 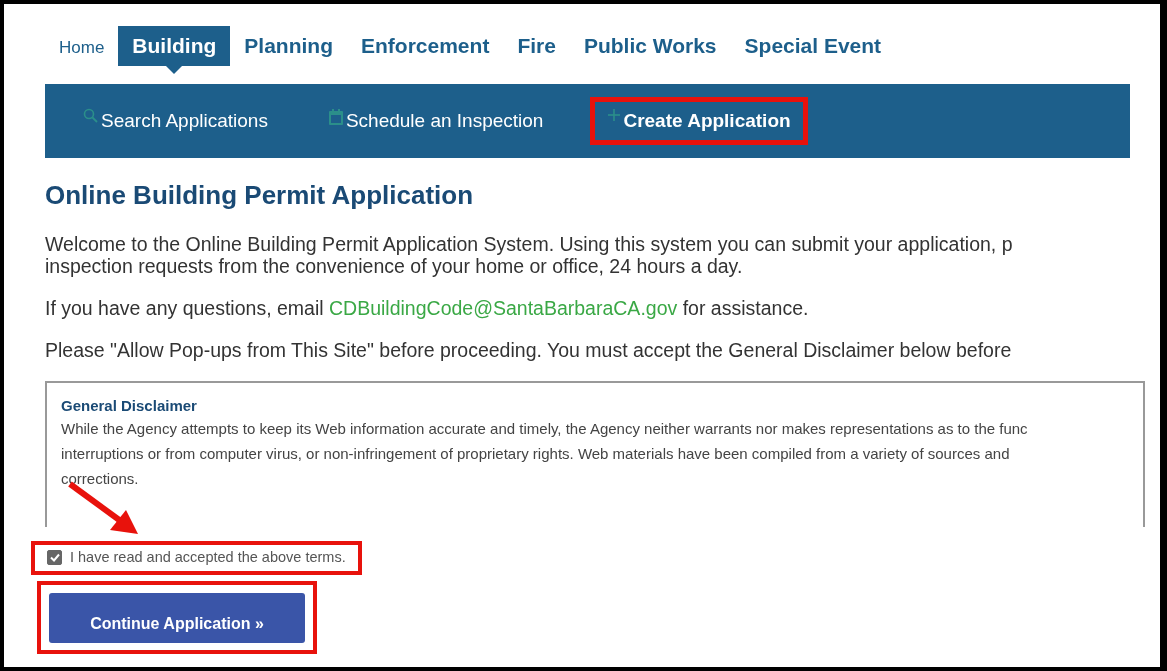 What do you see at coordinates (129, 405) in the screenshot?
I see `disclaimer-title: General Disclaimer` at bounding box center [129, 405].